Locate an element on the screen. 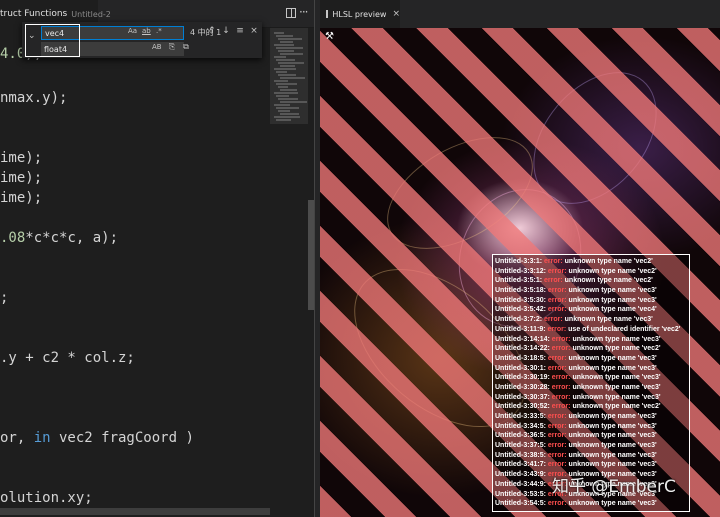 The image size is (720, 517). code-line: or, in vec2 fragCoord ) is located at coordinates (97, 438).